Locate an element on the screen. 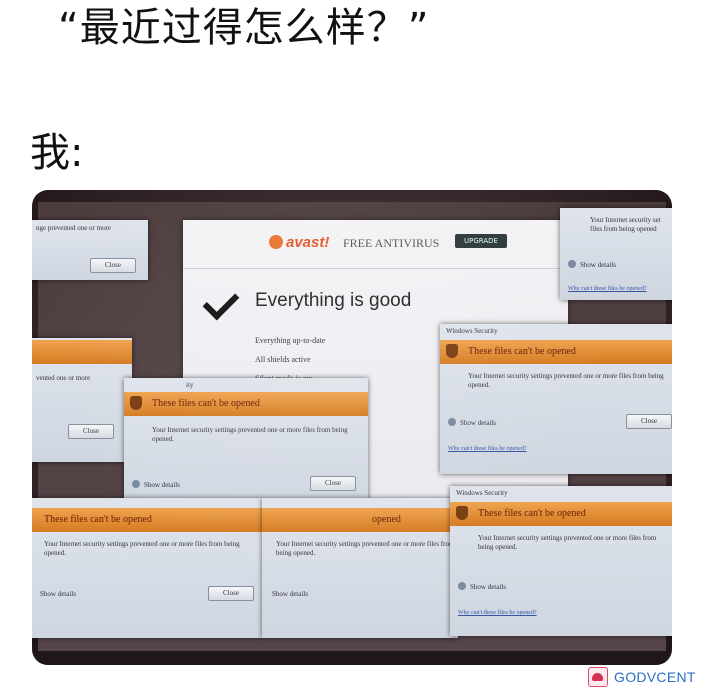 The height and width of the screenshot is (689, 704). monitor-bezel is located at coordinates (352, 658).